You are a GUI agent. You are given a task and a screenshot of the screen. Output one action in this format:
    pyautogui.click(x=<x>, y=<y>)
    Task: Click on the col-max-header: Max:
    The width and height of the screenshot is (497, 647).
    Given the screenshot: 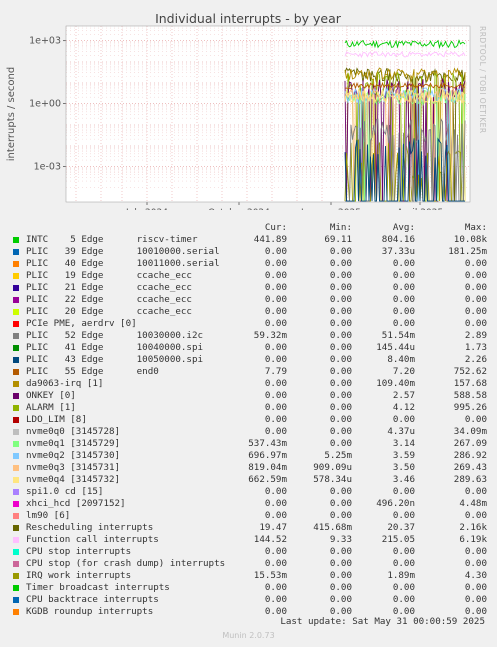 What is the action you would take?
    pyautogui.click(x=475, y=227)
    